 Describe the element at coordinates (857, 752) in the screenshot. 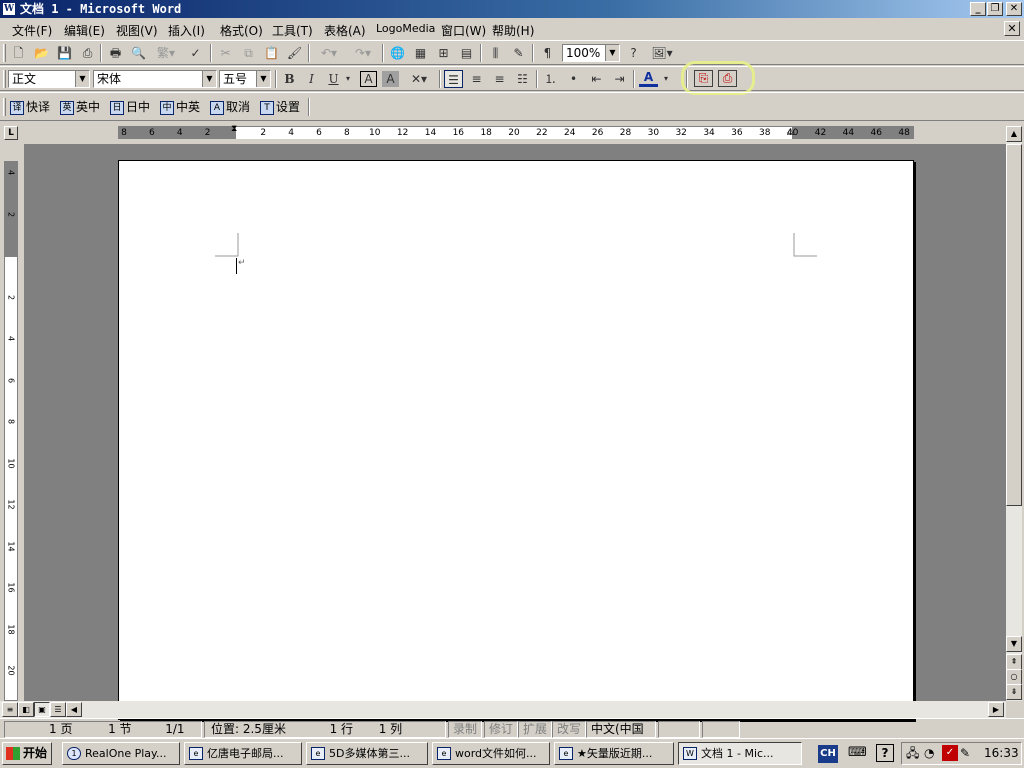

I see `keyboard-icon: ⌨` at that location.